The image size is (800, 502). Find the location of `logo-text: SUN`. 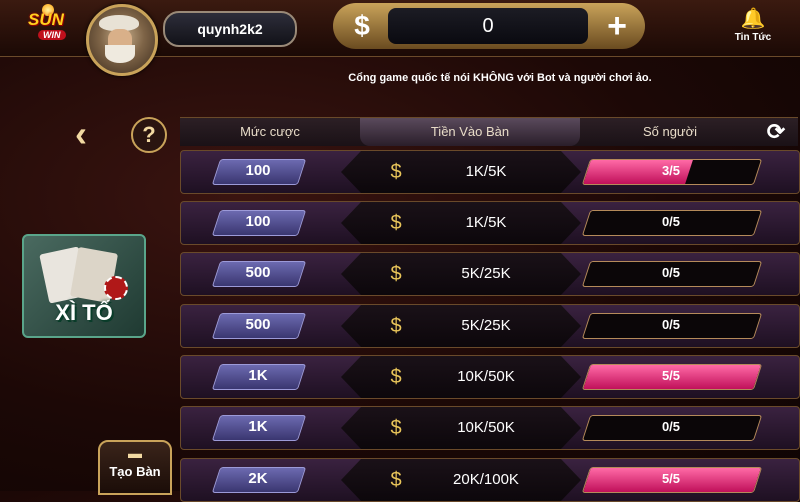

logo-text: SUN is located at coordinates (46, 19).